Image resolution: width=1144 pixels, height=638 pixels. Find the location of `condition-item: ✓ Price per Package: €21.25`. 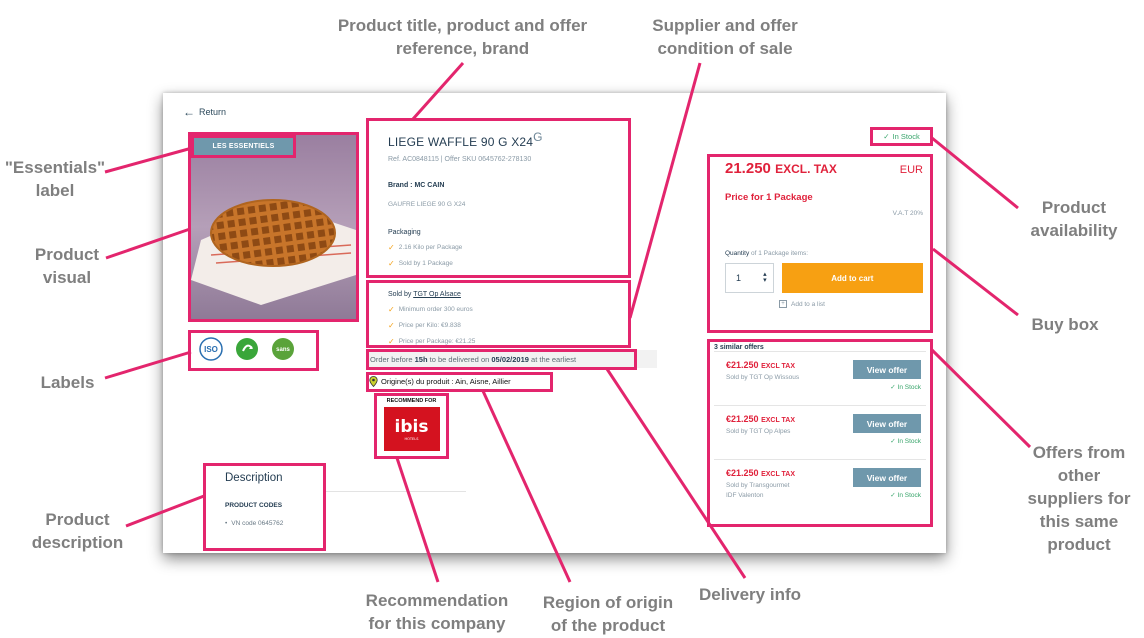

condition-item: ✓ Price per Package: €21.25 is located at coordinates (432, 341).